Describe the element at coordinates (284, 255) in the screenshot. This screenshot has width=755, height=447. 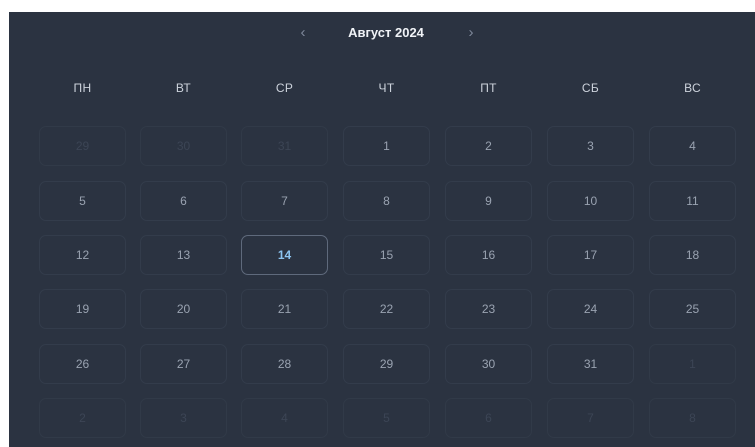
I see `day-cell-today: 14` at that location.